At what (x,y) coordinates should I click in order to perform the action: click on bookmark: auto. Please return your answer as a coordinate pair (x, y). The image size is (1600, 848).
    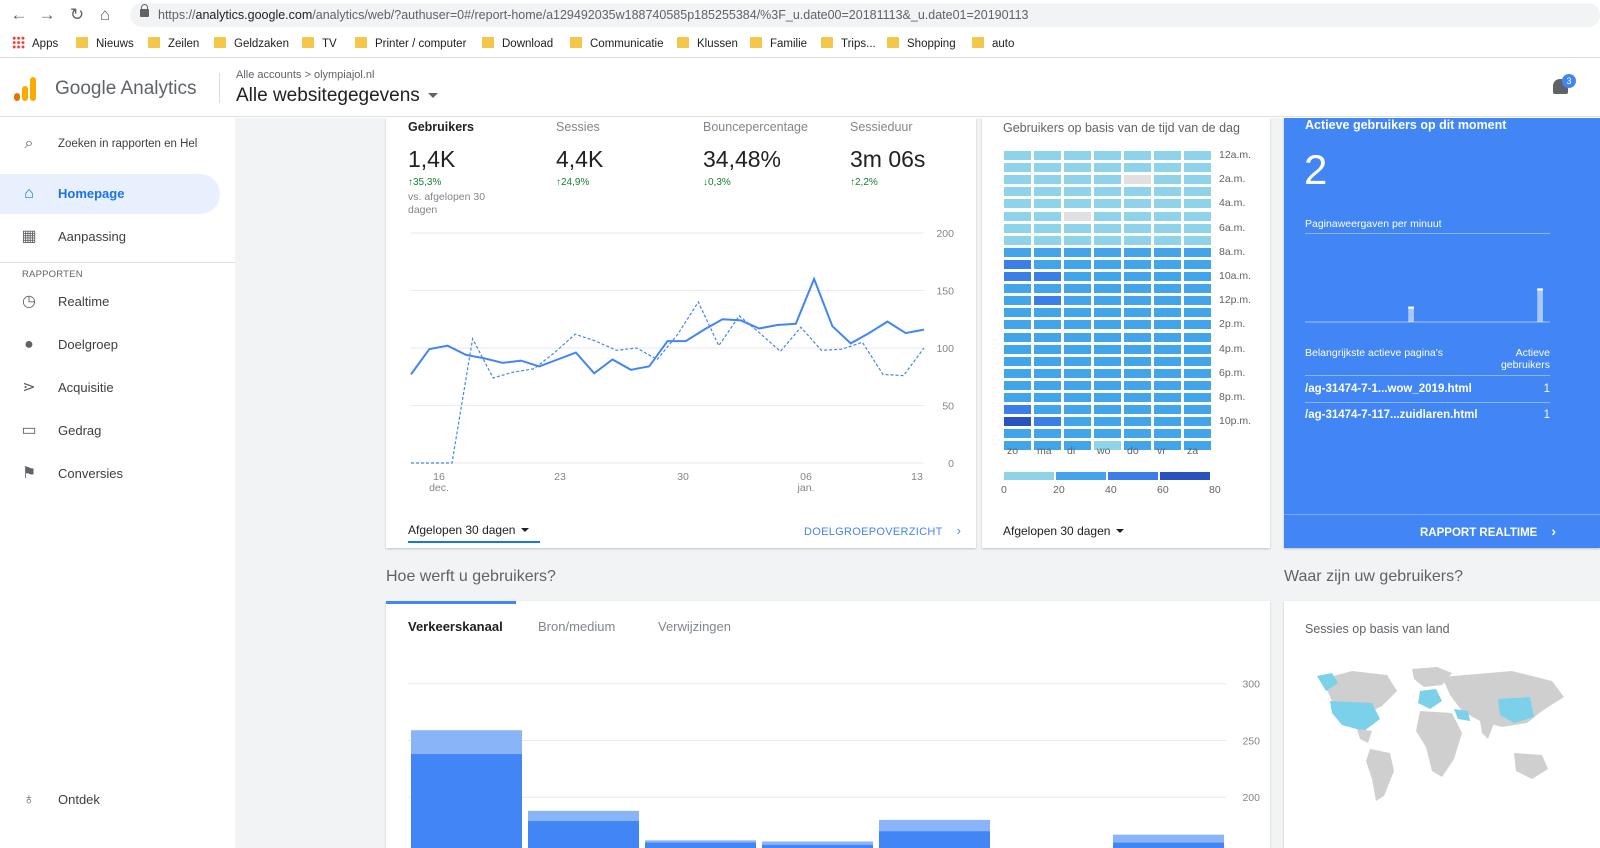
    Looking at the image, I should click on (993, 44).